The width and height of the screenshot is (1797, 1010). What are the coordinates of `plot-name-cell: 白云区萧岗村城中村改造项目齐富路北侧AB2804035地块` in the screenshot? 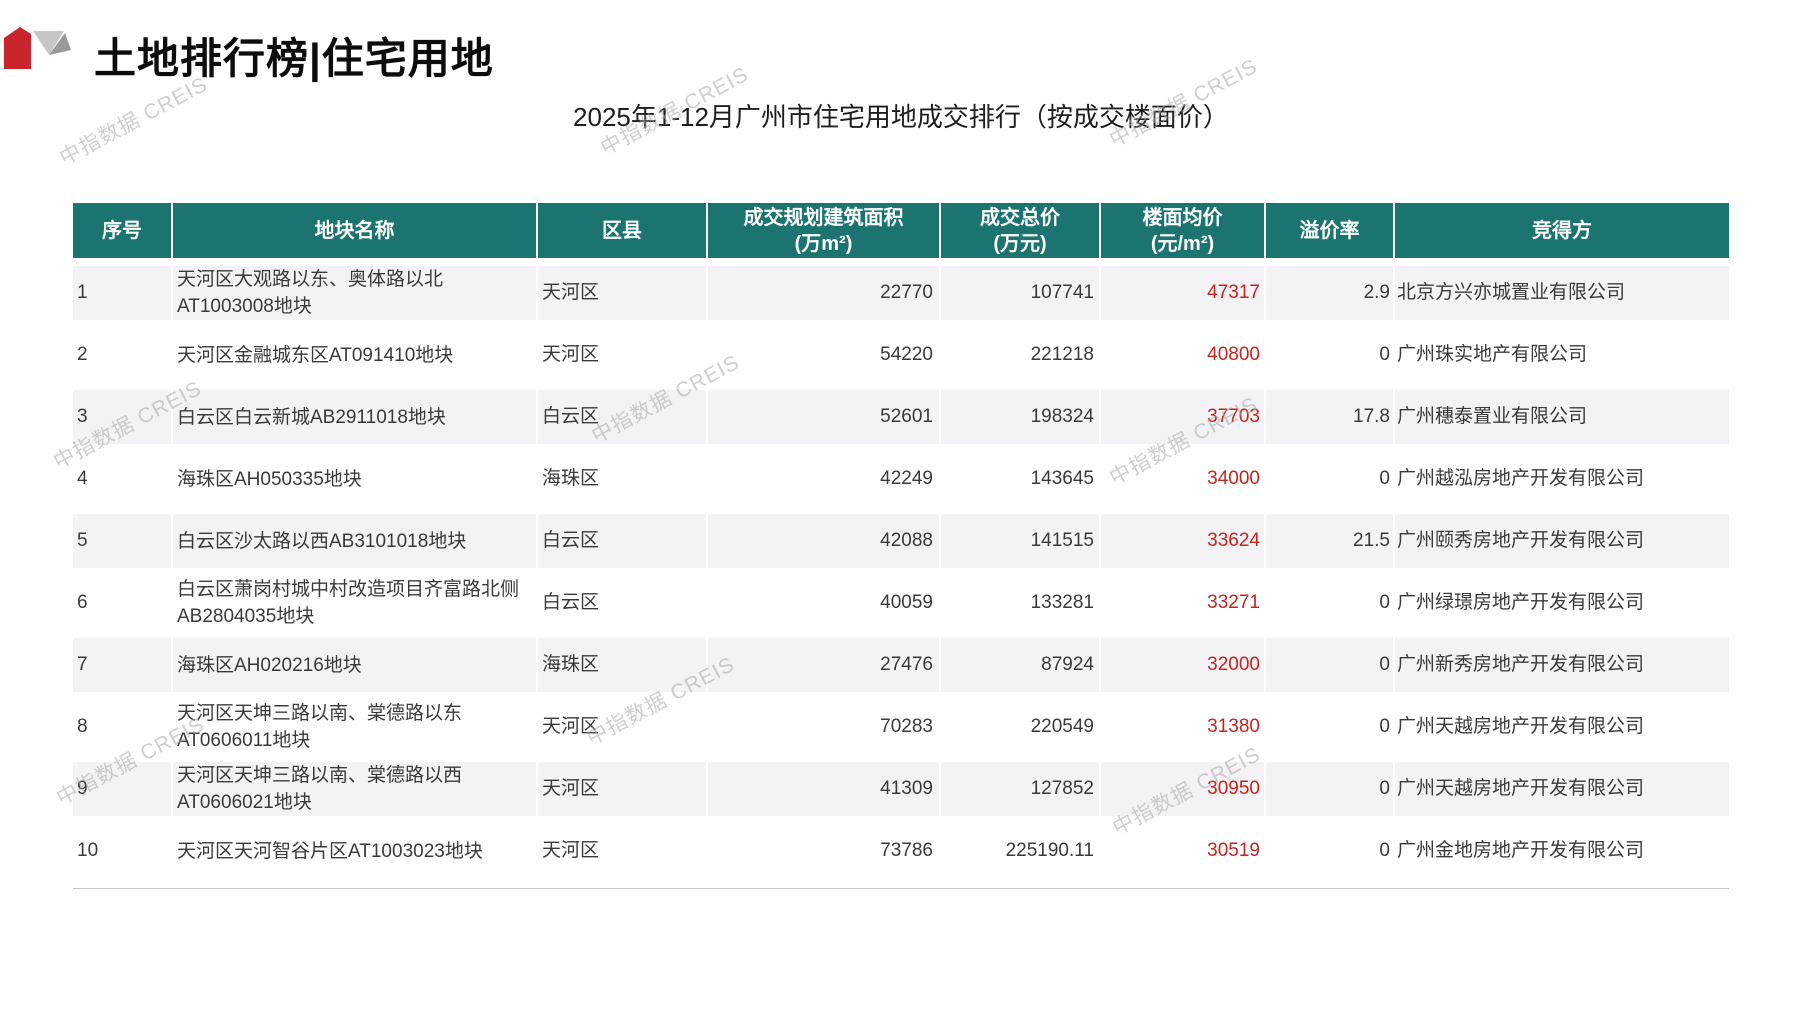 It's located at (355, 605).